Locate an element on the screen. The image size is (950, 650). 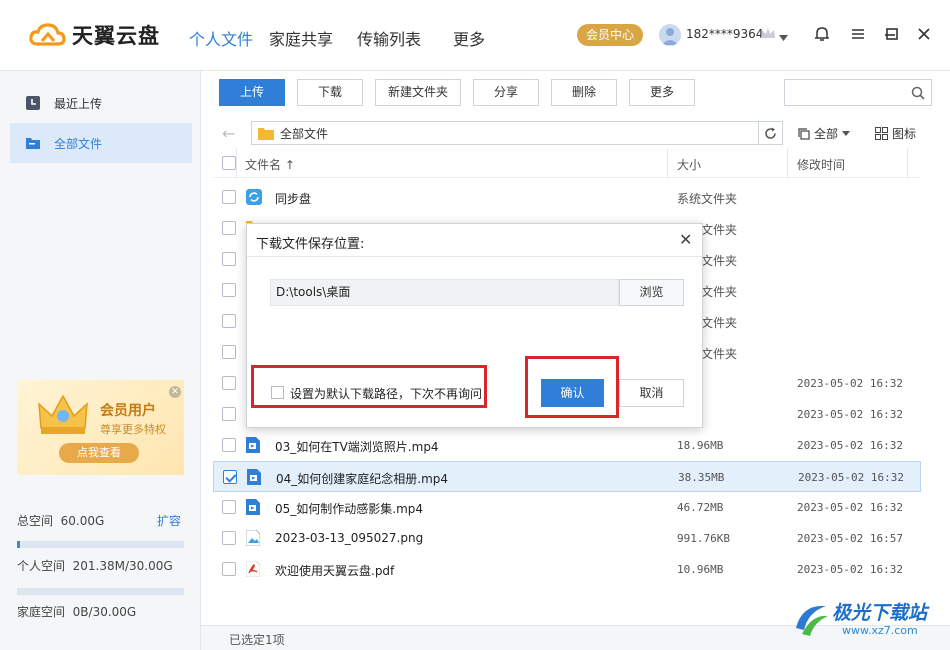
maximize-icon is located at coordinates (892, 34).